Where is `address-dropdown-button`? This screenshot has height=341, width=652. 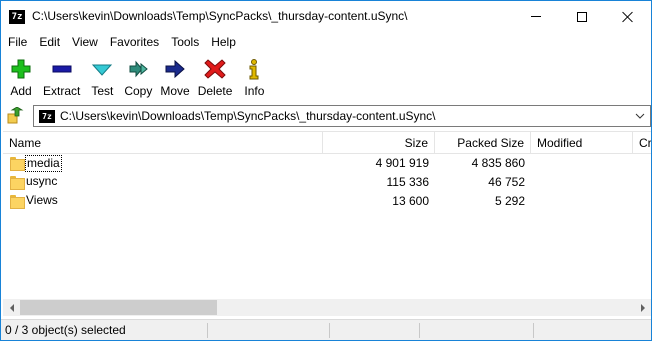
address-dropdown-button is located at coordinates (640, 116).